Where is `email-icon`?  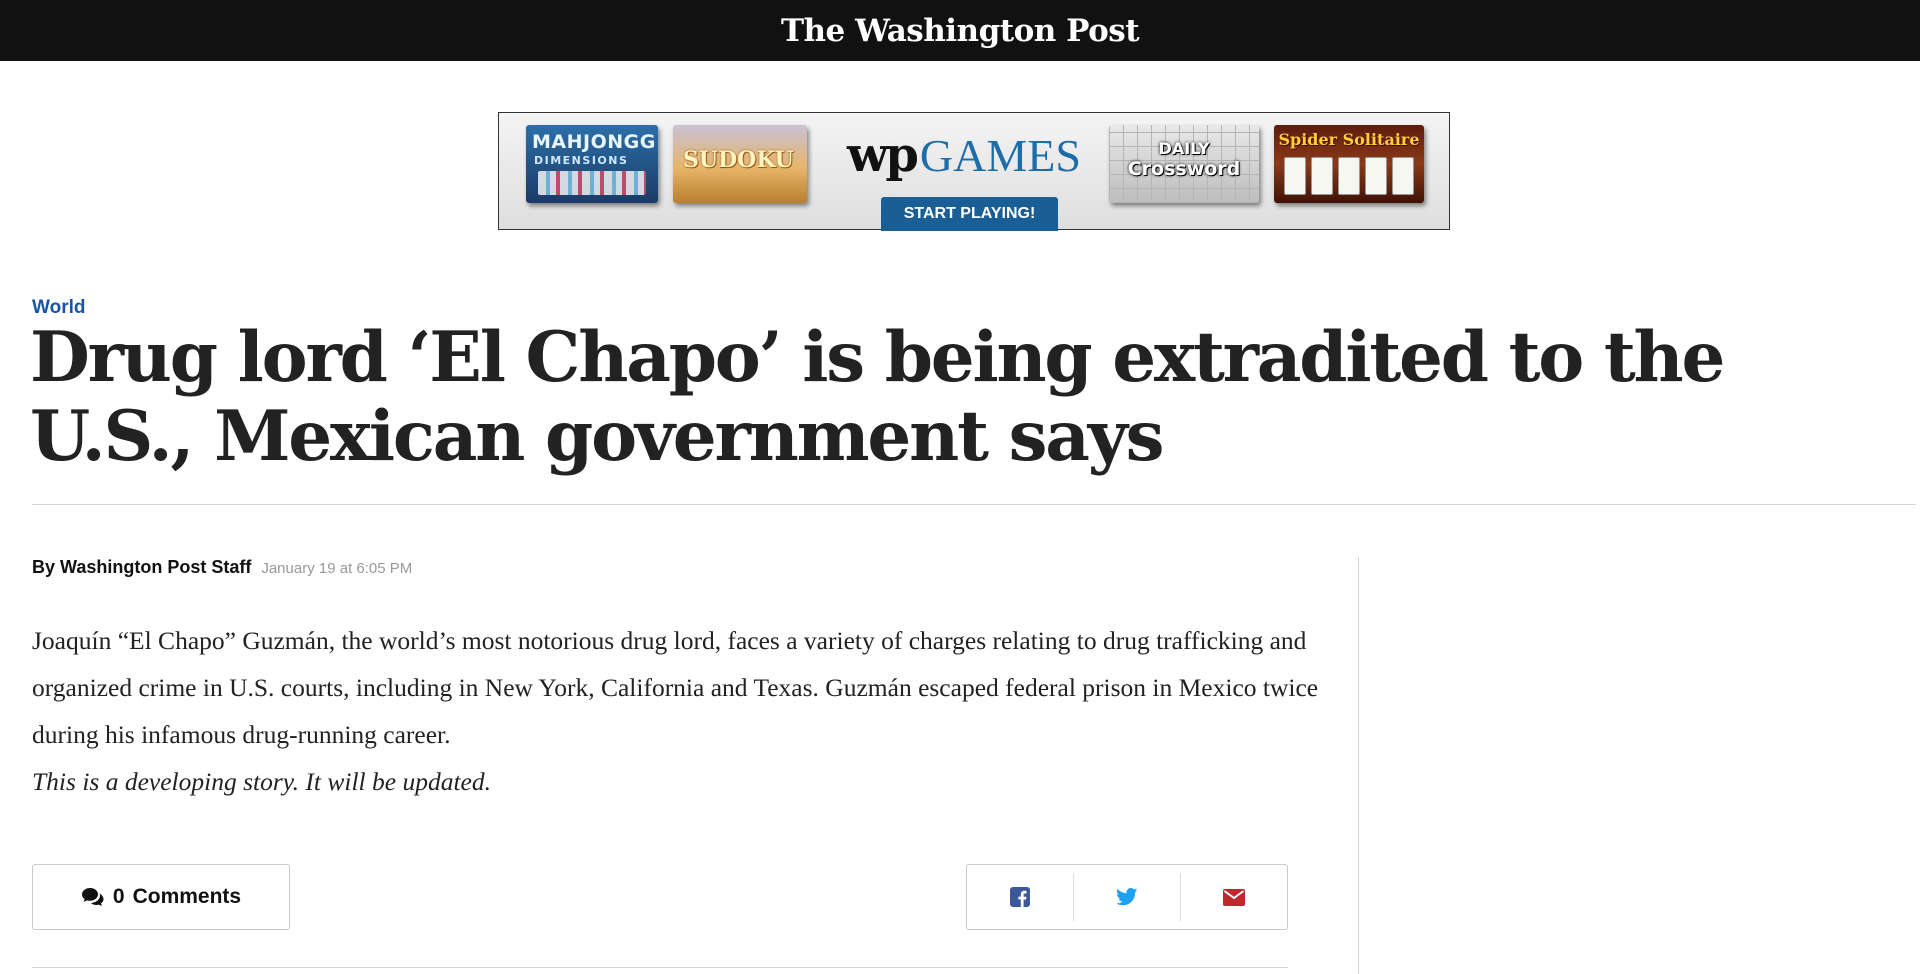 email-icon is located at coordinates (1234, 897).